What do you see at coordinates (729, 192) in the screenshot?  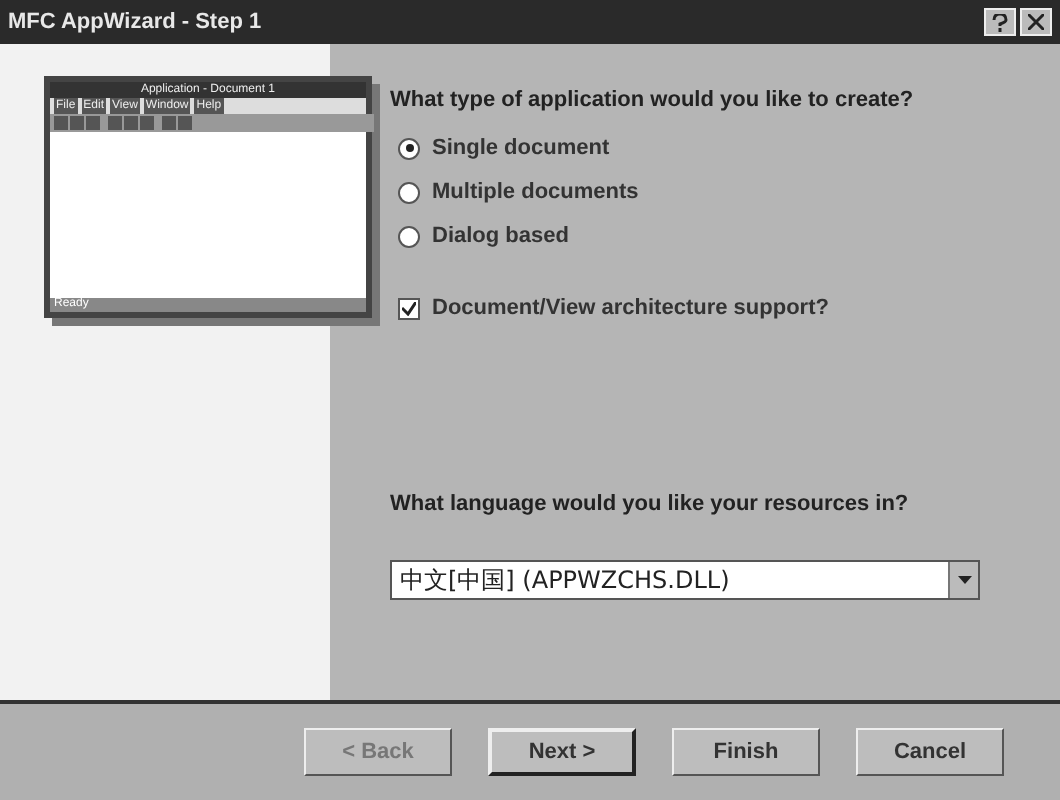 I see `radio-option: Multiple documents` at bounding box center [729, 192].